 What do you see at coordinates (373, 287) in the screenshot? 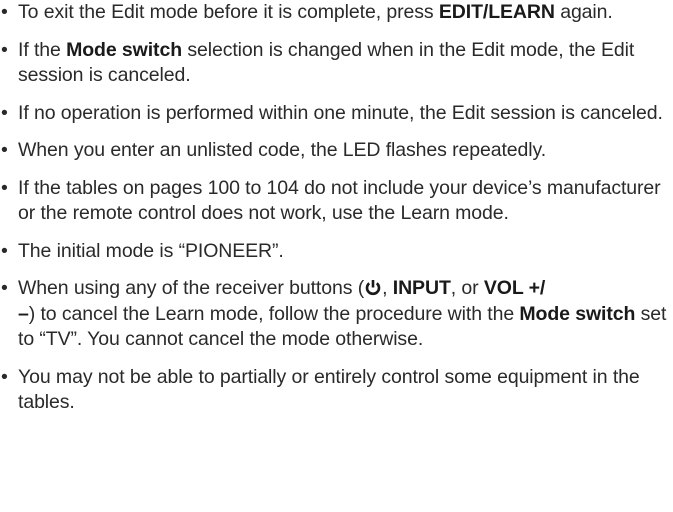
I see `power-icon` at bounding box center [373, 287].